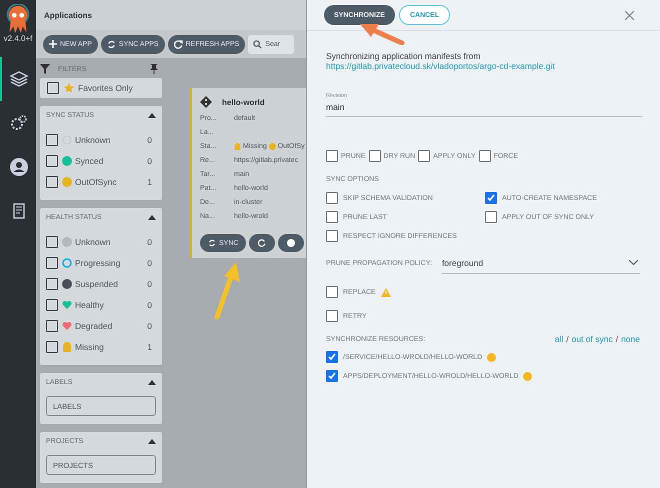  I want to click on close-icon, so click(629, 15).